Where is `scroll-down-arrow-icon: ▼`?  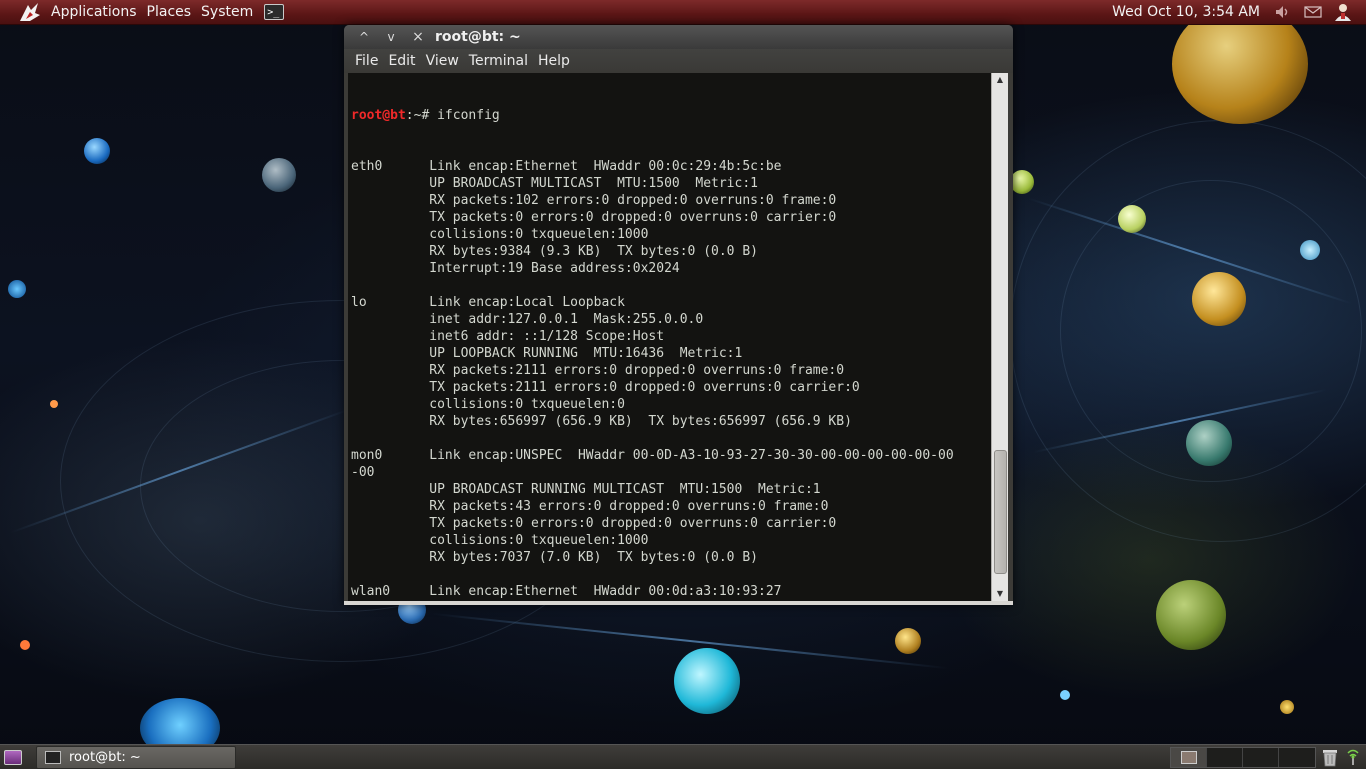 scroll-down-arrow-icon: ▼ is located at coordinates (1000, 594).